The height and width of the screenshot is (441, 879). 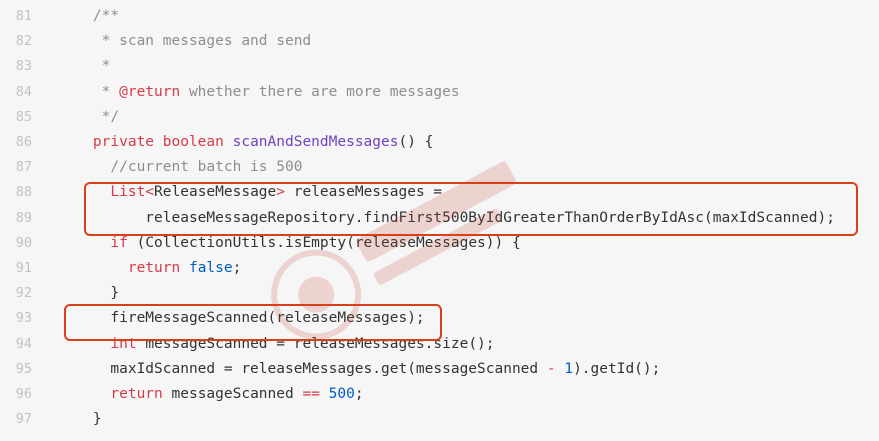 What do you see at coordinates (23, 116) in the screenshot?
I see `line-number: 85` at bounding box center [23, 116].